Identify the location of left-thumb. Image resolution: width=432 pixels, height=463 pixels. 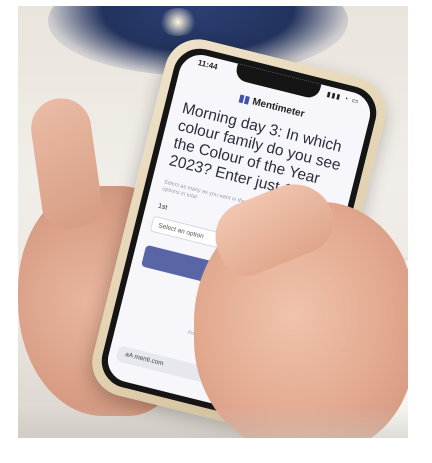
(66, 163).